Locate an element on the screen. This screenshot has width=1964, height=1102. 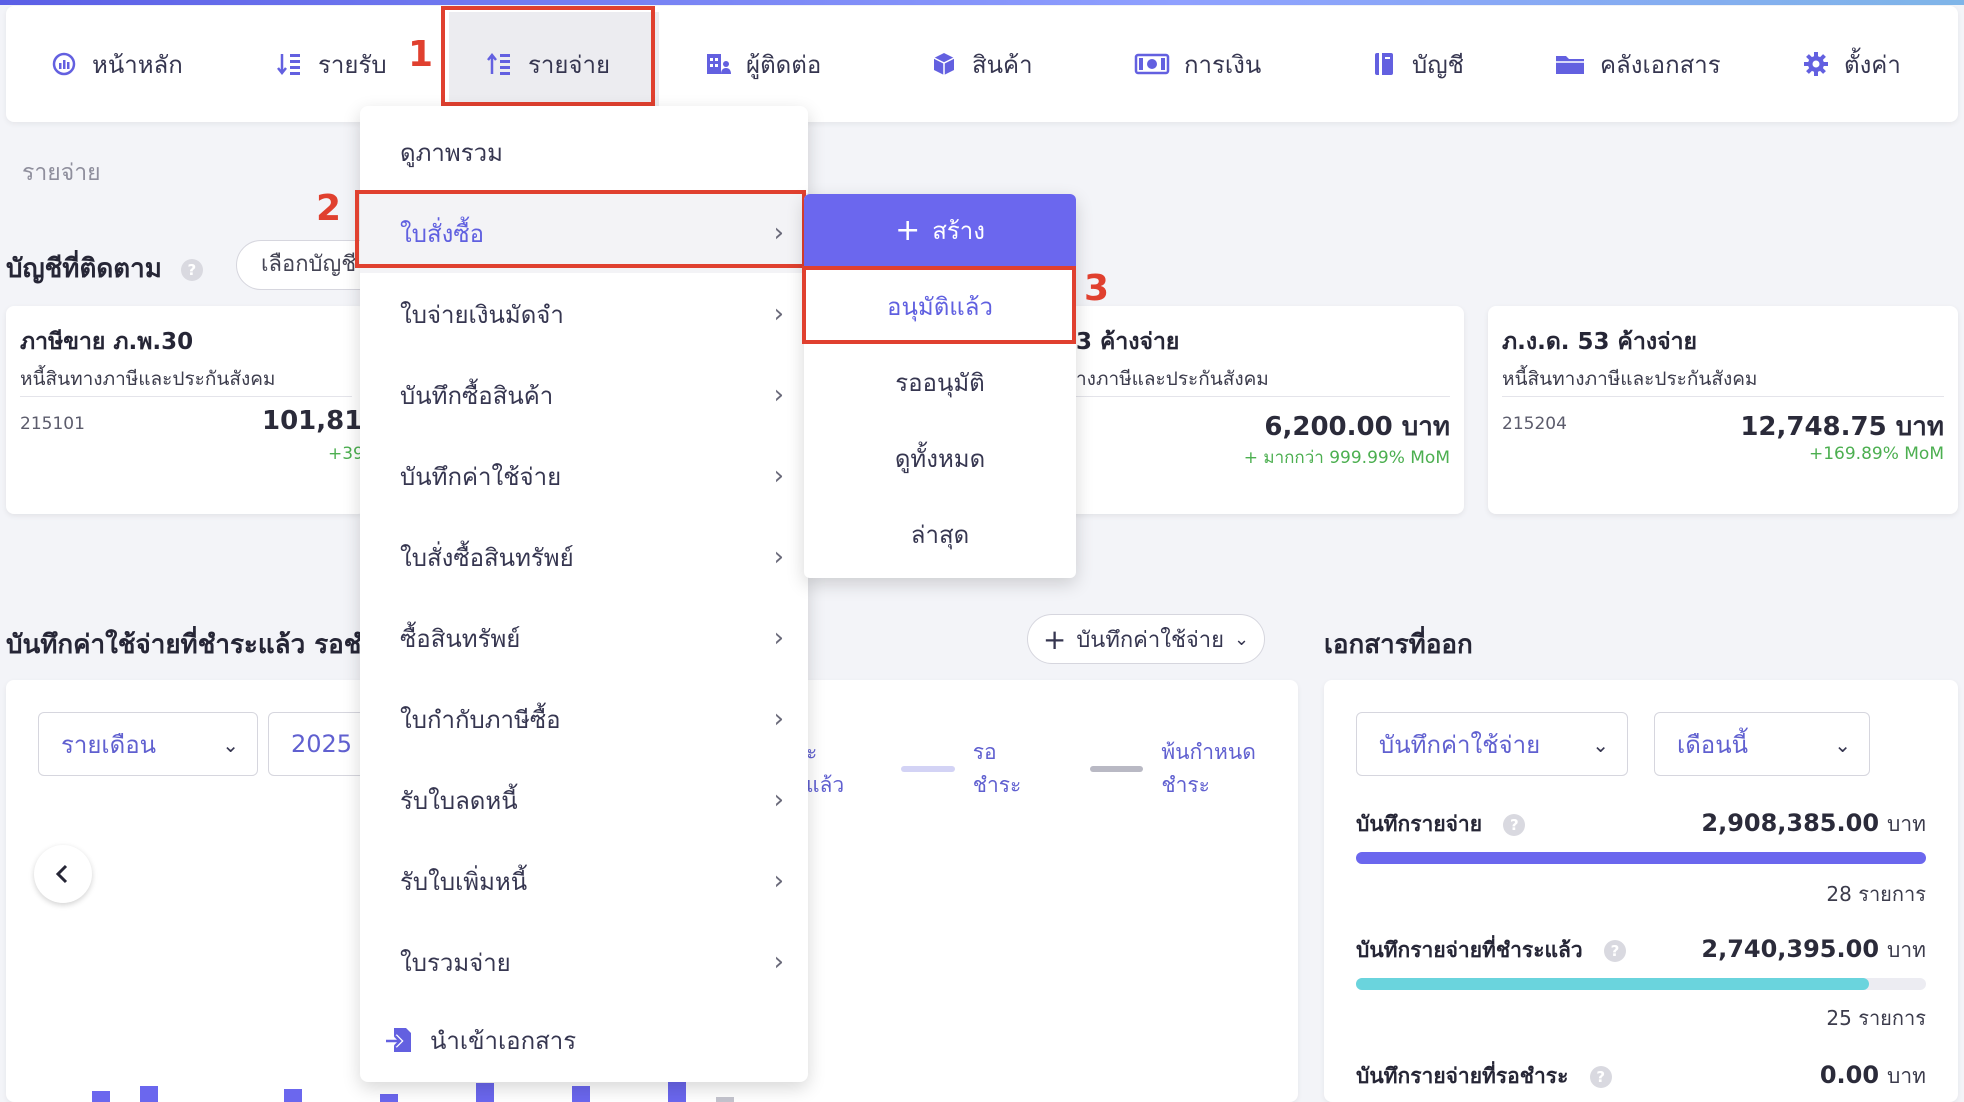
dropdown-item: ใบจ่ายเงินมัดจำ › is located at coordinates (584, 314).